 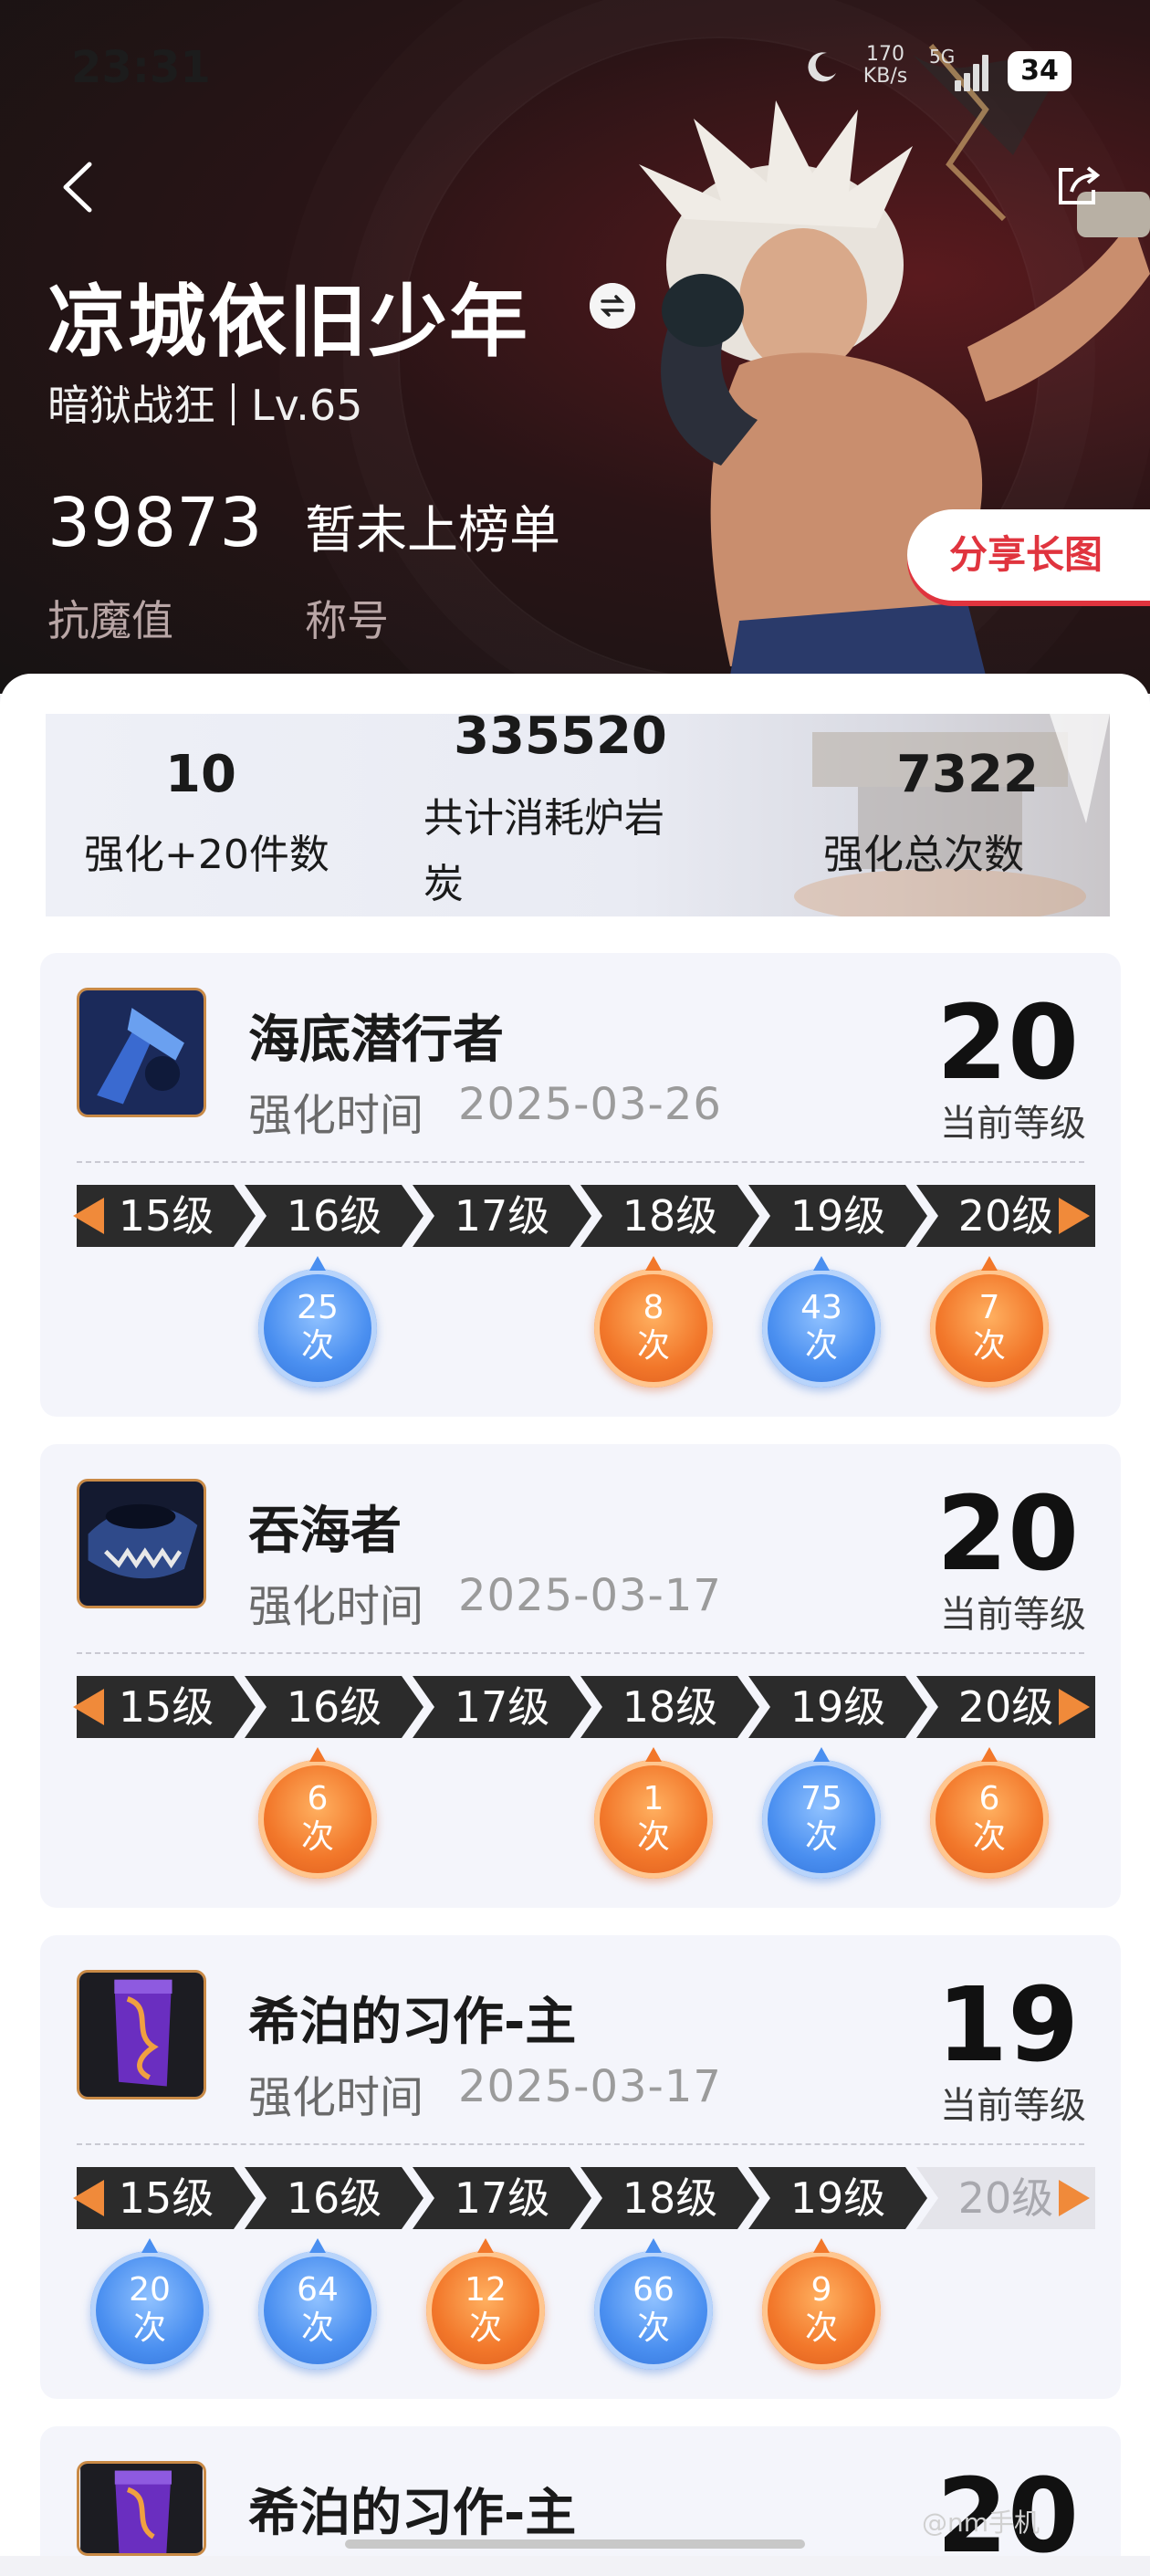 What do you see at coordinates (78, 187) in the screenshot?
I see `back-arrow-icon` at bounding box center [78, 187].